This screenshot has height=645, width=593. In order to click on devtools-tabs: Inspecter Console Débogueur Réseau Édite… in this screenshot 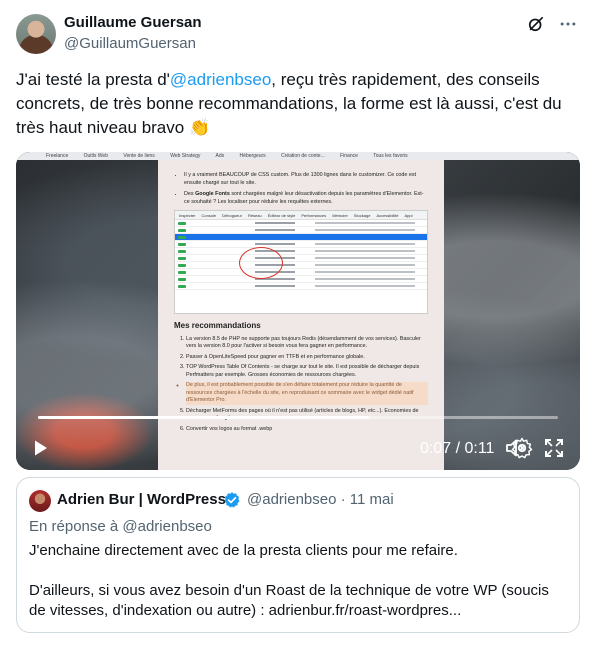, I will do `click(301, 215)`.